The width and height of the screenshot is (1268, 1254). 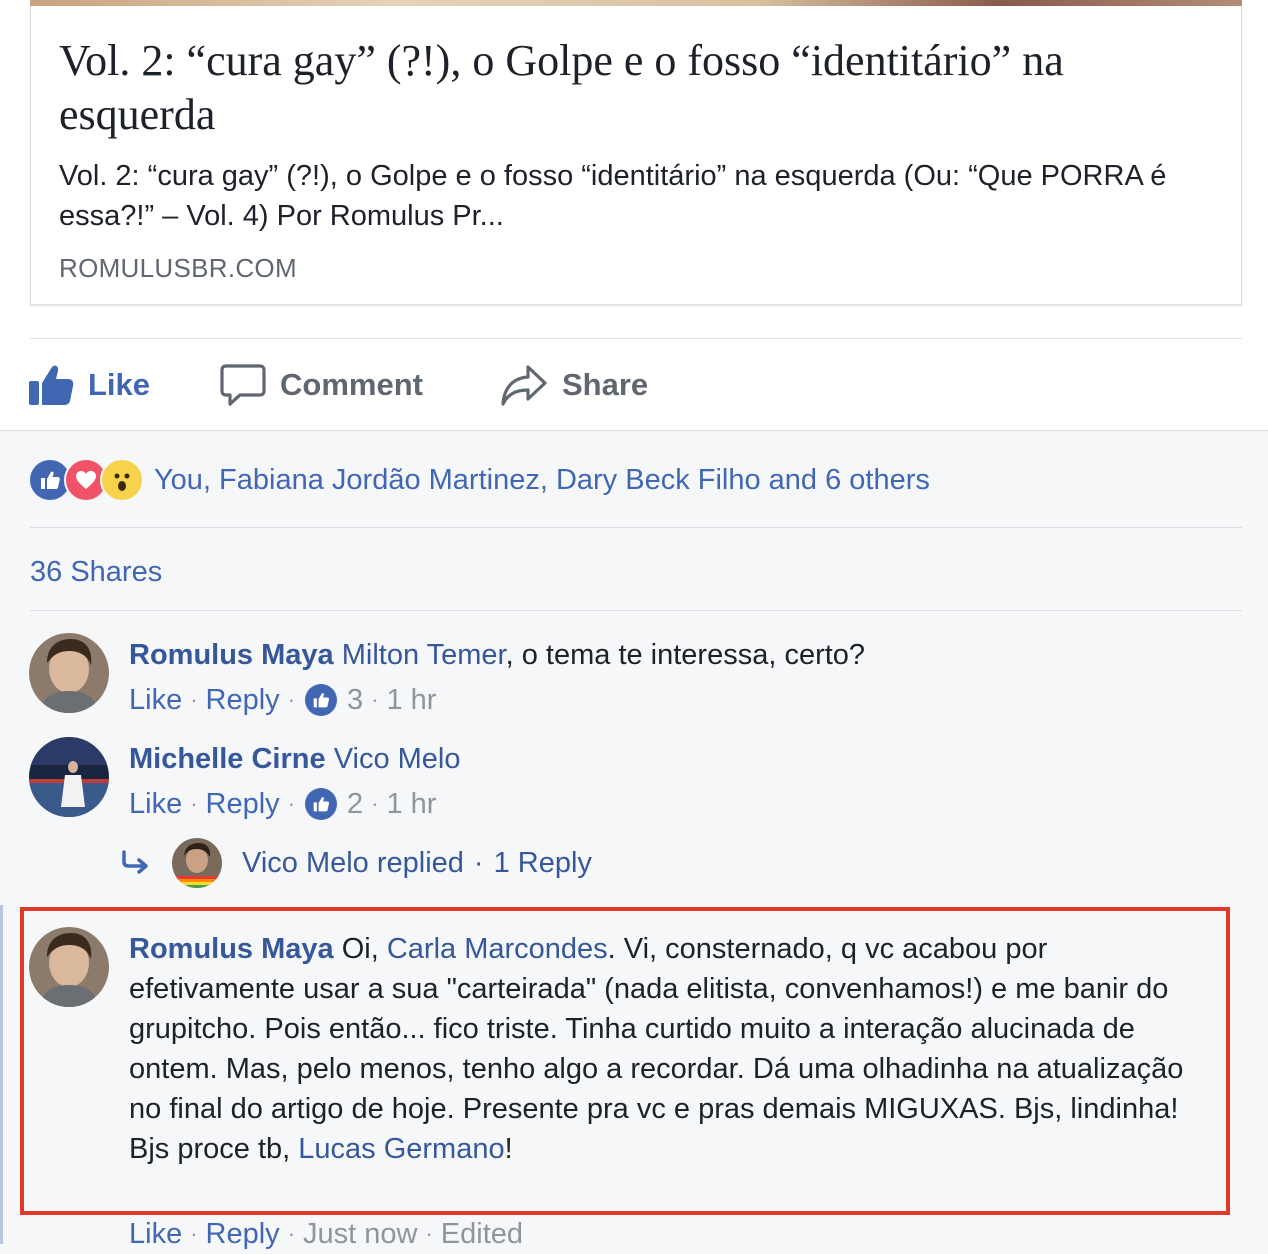 What do you see at coordinates (674, 1149) in the screenshot?
I see `comment-paragraph: Bjs proce tb, Lucas Germano!` at bounding box center [674, 1149].